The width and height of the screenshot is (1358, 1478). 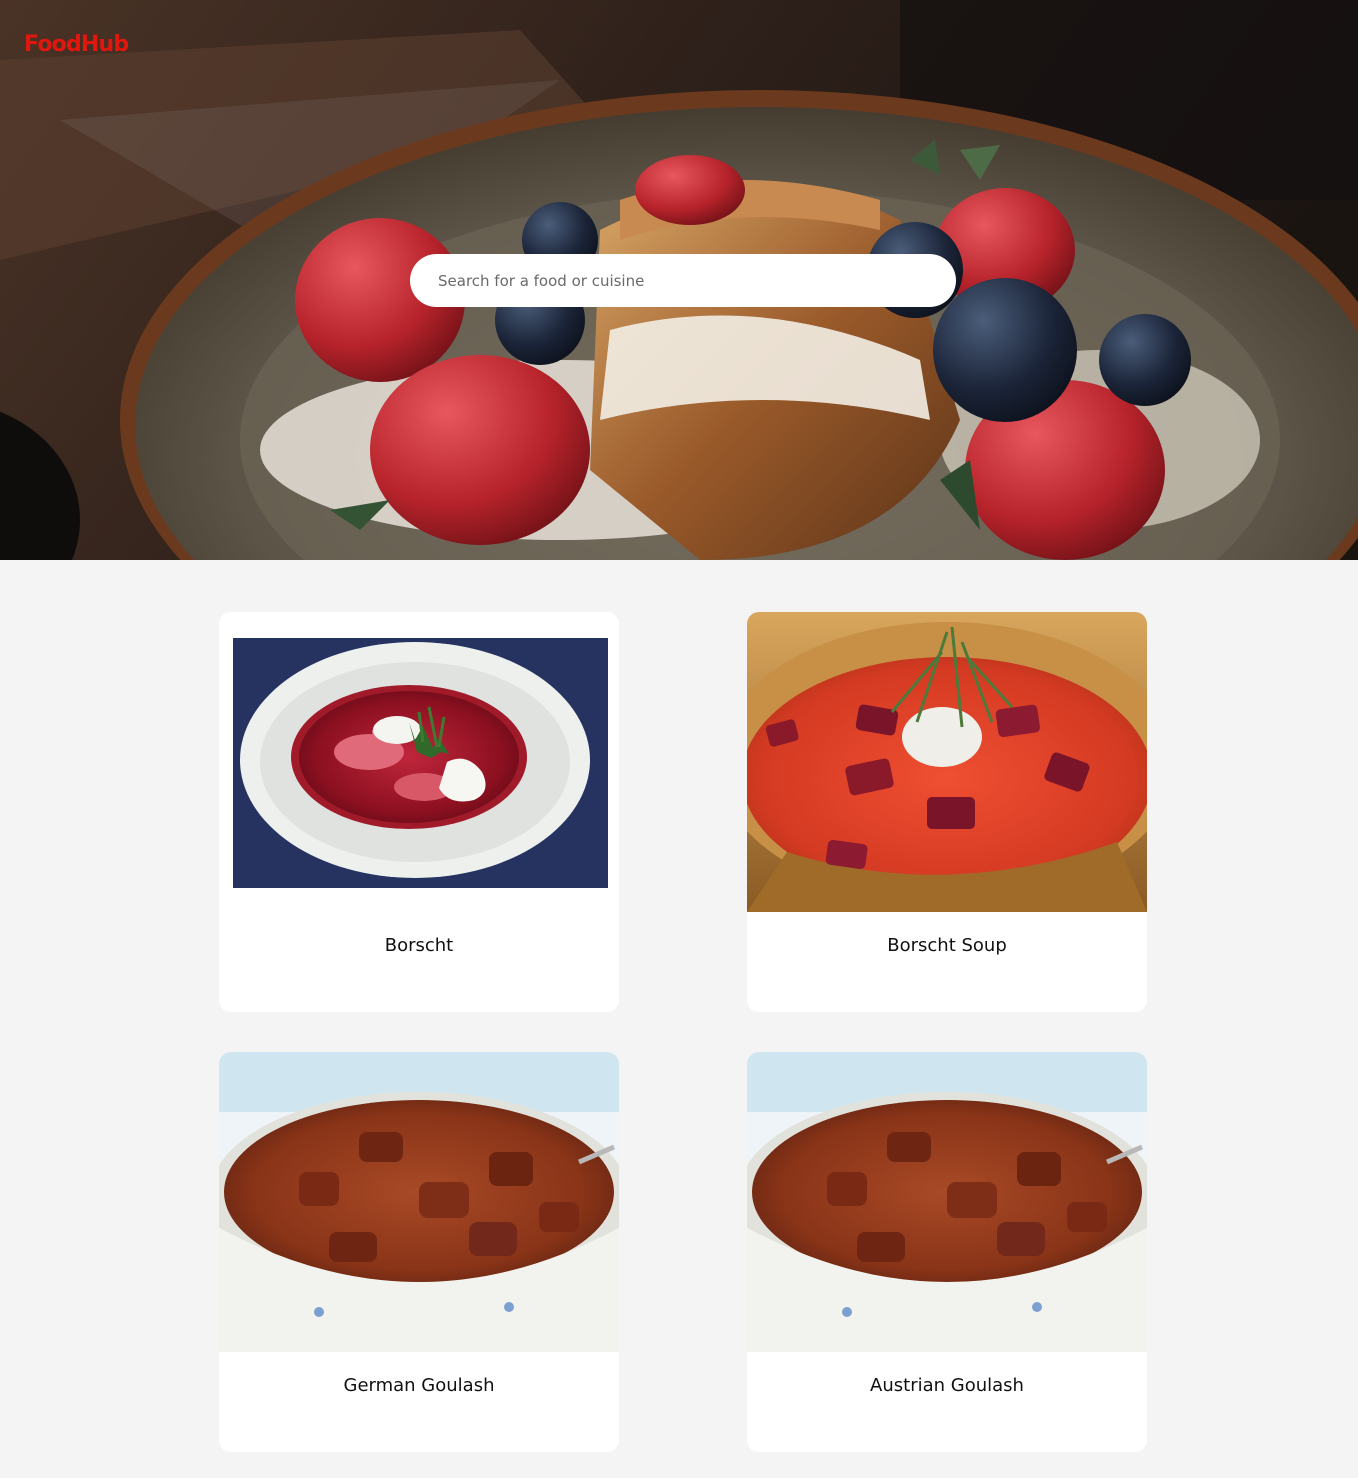 I want to click on card-title: Borscht, so click(x=419, y=946).